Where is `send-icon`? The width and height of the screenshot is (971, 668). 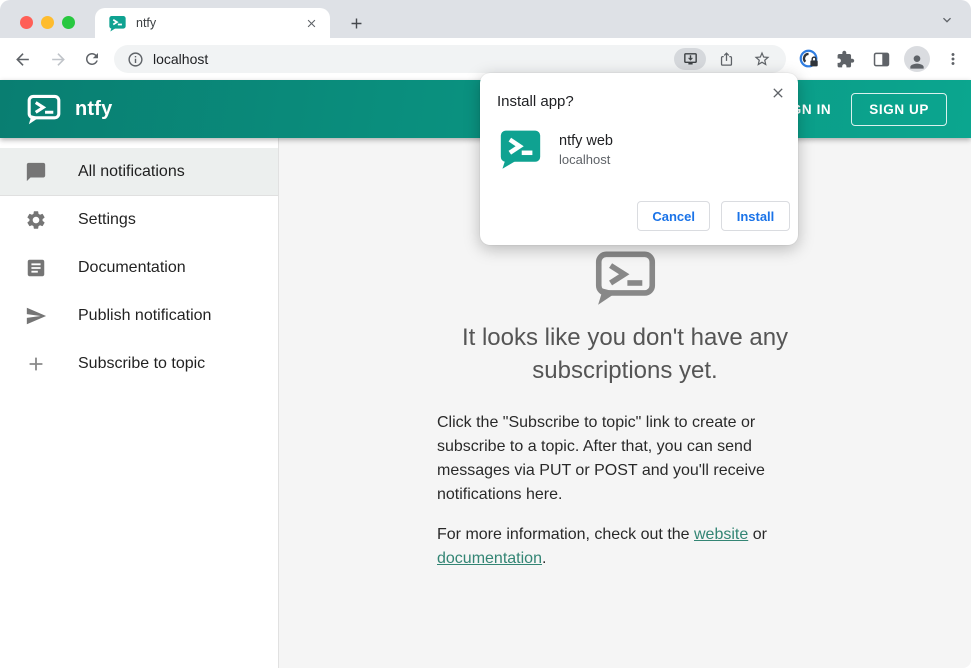
send-icon is located at coordinates (36, 316).